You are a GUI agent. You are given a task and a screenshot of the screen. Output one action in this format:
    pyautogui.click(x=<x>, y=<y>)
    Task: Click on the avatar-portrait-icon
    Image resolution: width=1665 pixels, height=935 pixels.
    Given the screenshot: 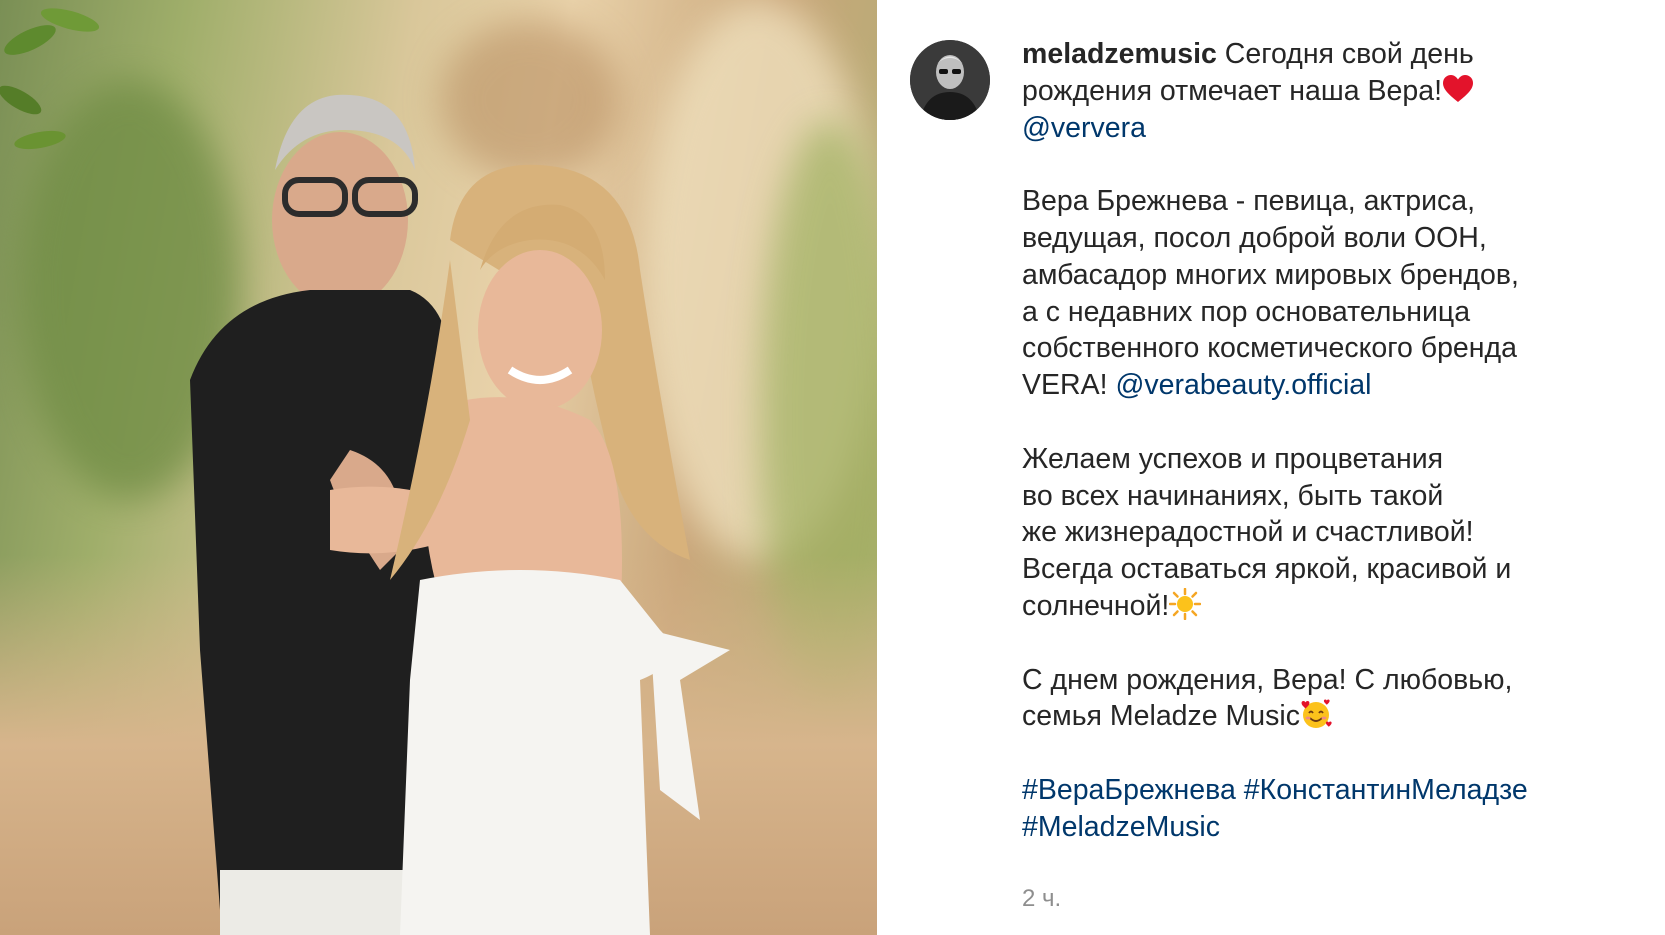 What is the action you would take?
    pyautogui.click(x=950, y=80)
    